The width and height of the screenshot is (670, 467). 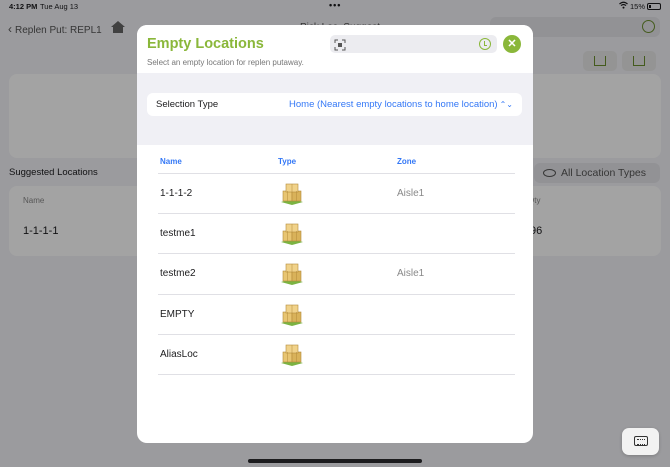 I want to click on column-header-type: Type, so click(x=287, y=161).